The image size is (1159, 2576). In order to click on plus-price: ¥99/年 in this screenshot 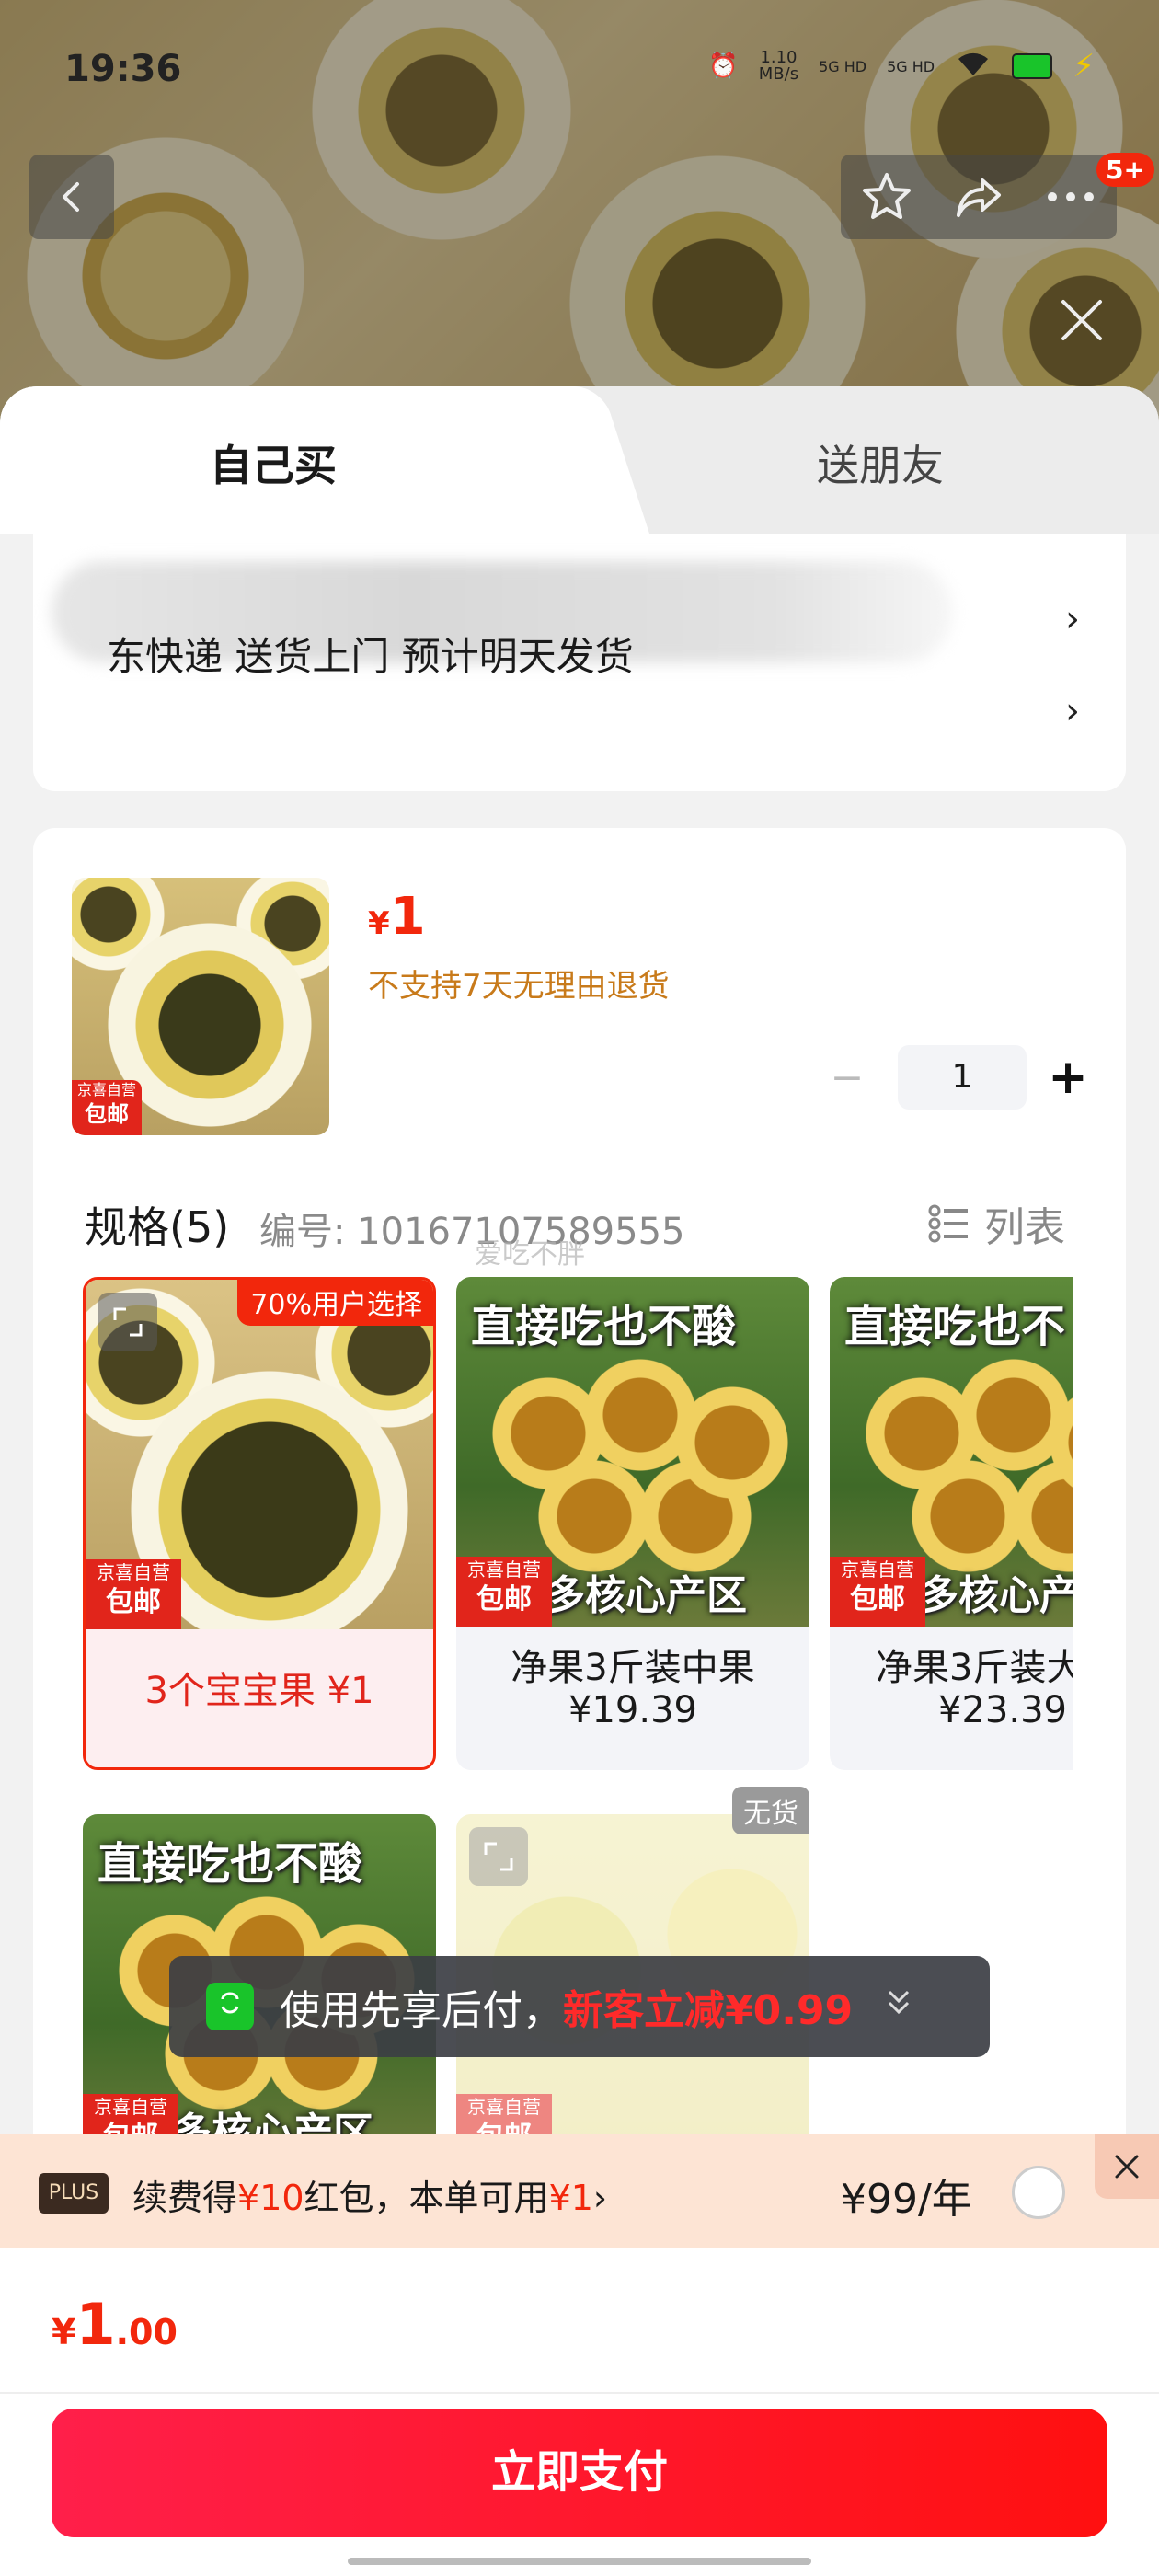, I will do `click(906, 2199)`.